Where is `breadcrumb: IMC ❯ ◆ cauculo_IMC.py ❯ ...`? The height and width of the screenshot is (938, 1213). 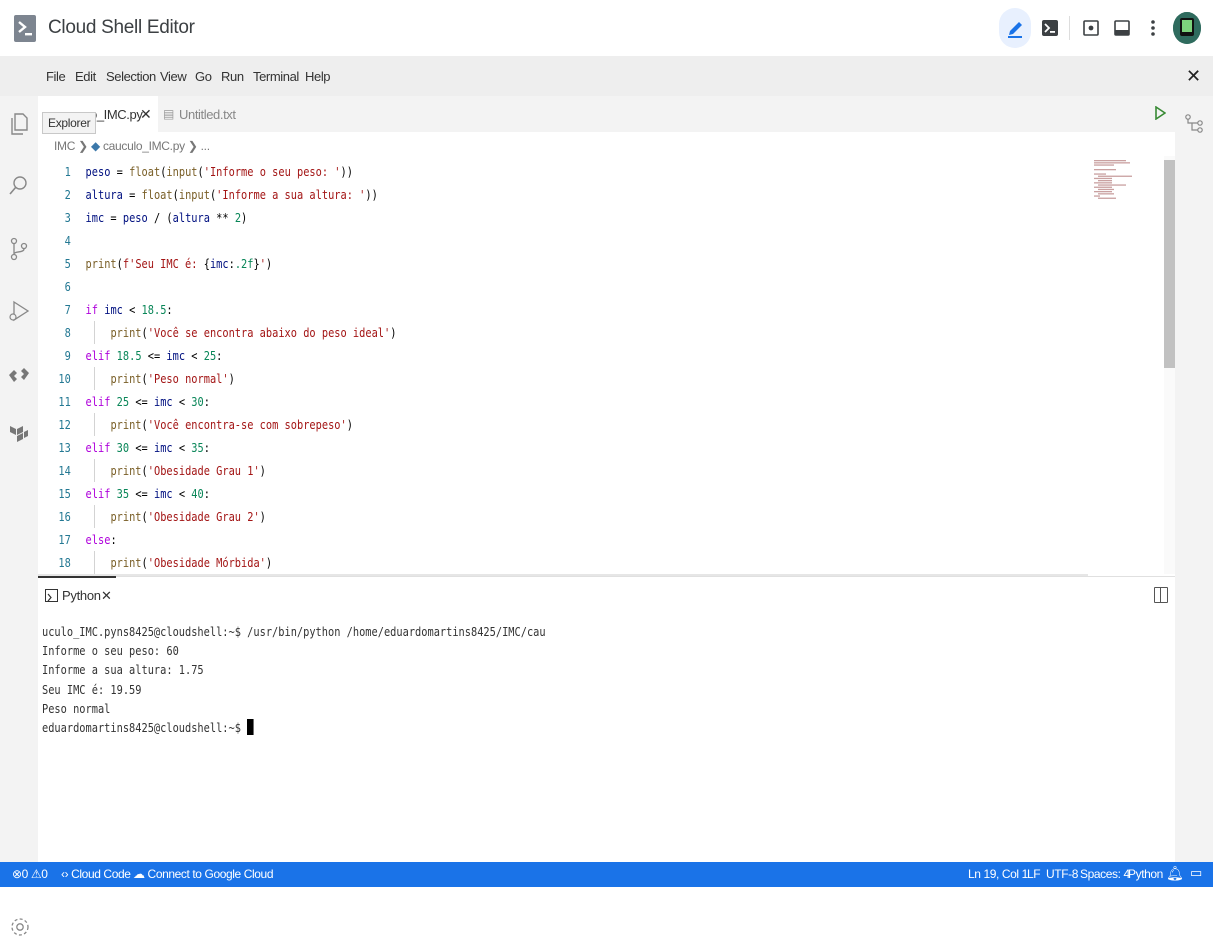
breadcrumb: IMC ❯ ◆ cauculo_IMC.py ❯ ... is located at coordinates (132, 146).